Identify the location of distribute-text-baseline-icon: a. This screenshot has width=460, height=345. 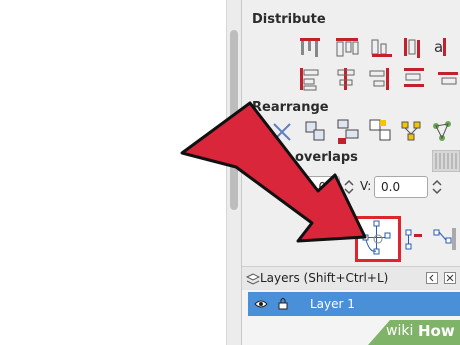
(438, 47).